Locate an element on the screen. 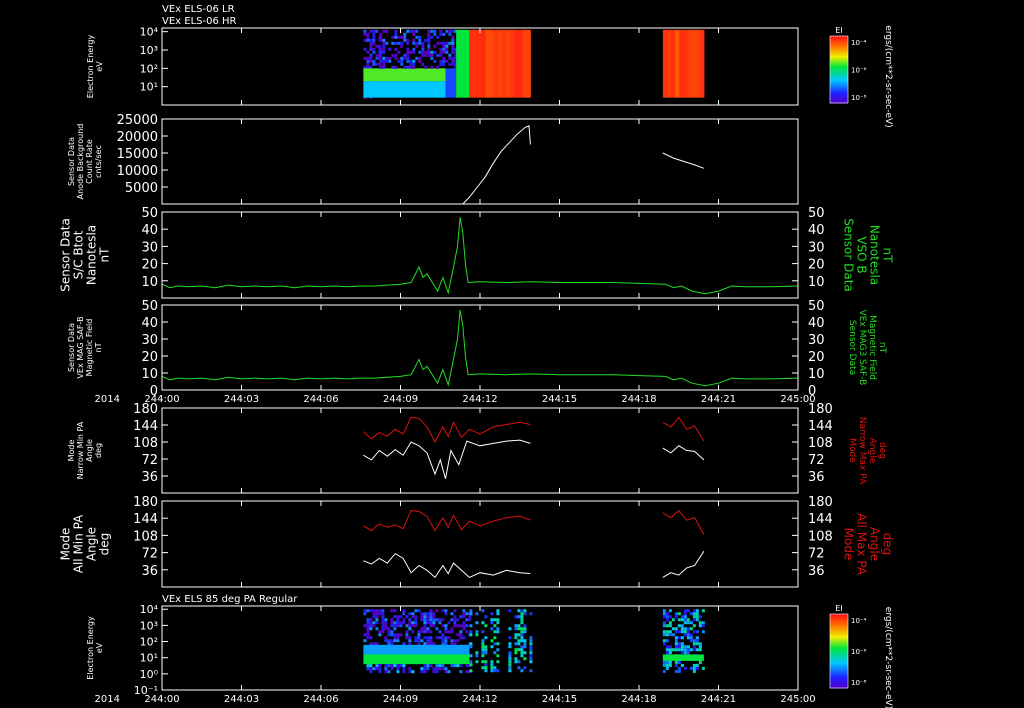  y-tick-label: 10⁴ is located at coordinates (149, 609).